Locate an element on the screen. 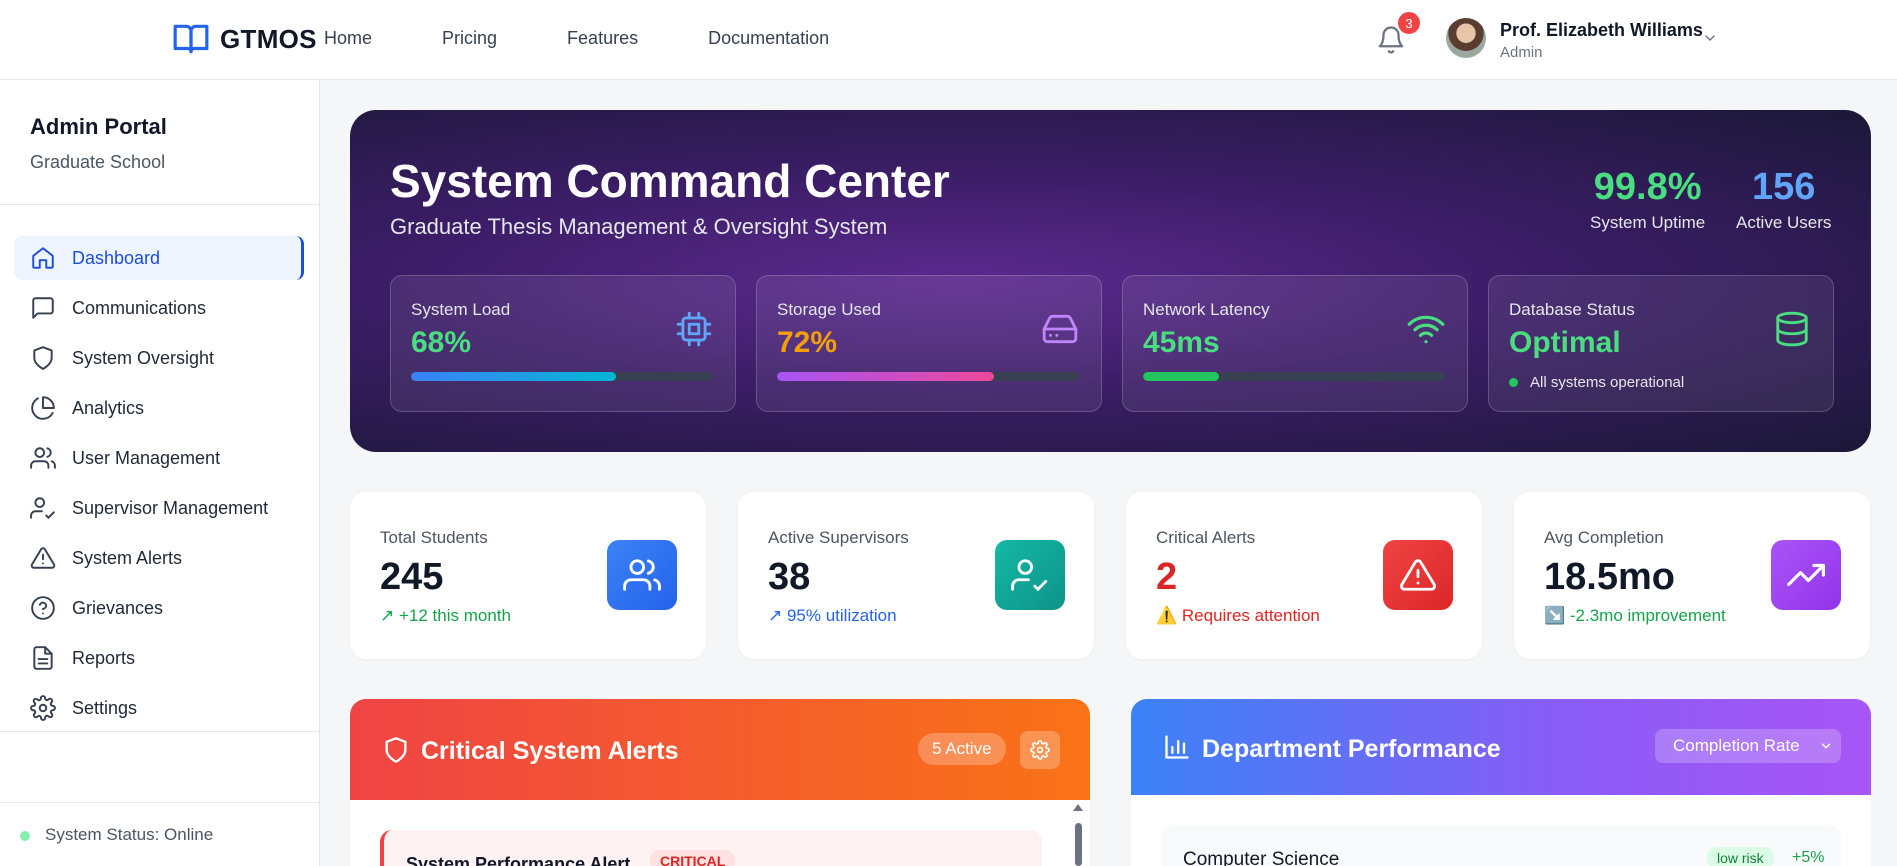  sidebar-item-label: Settings is located at coordinates (105, 707).